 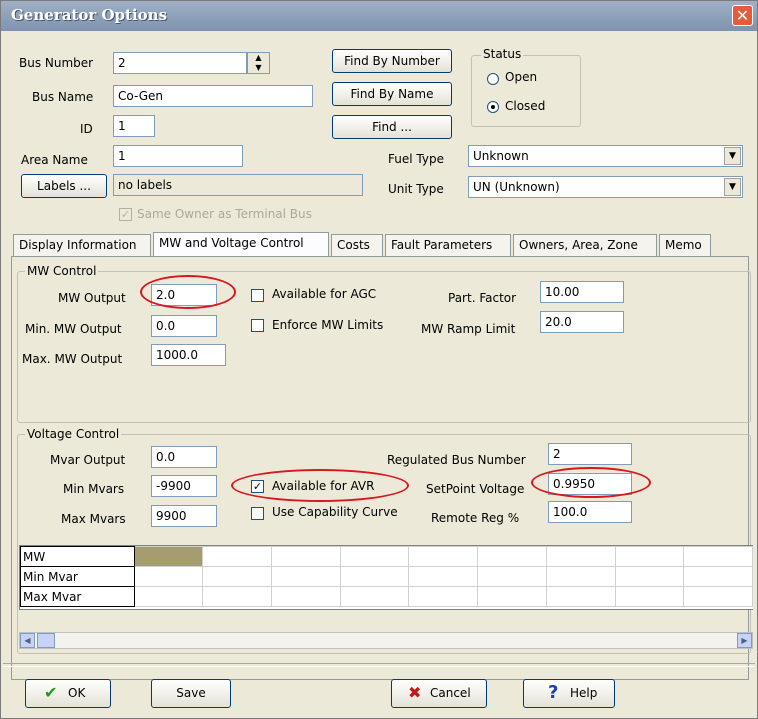 What do you see at coordinates (82, 245) in the screenshot?
I see `tab-display-information: Display Information` at bounding box center [82, 245].